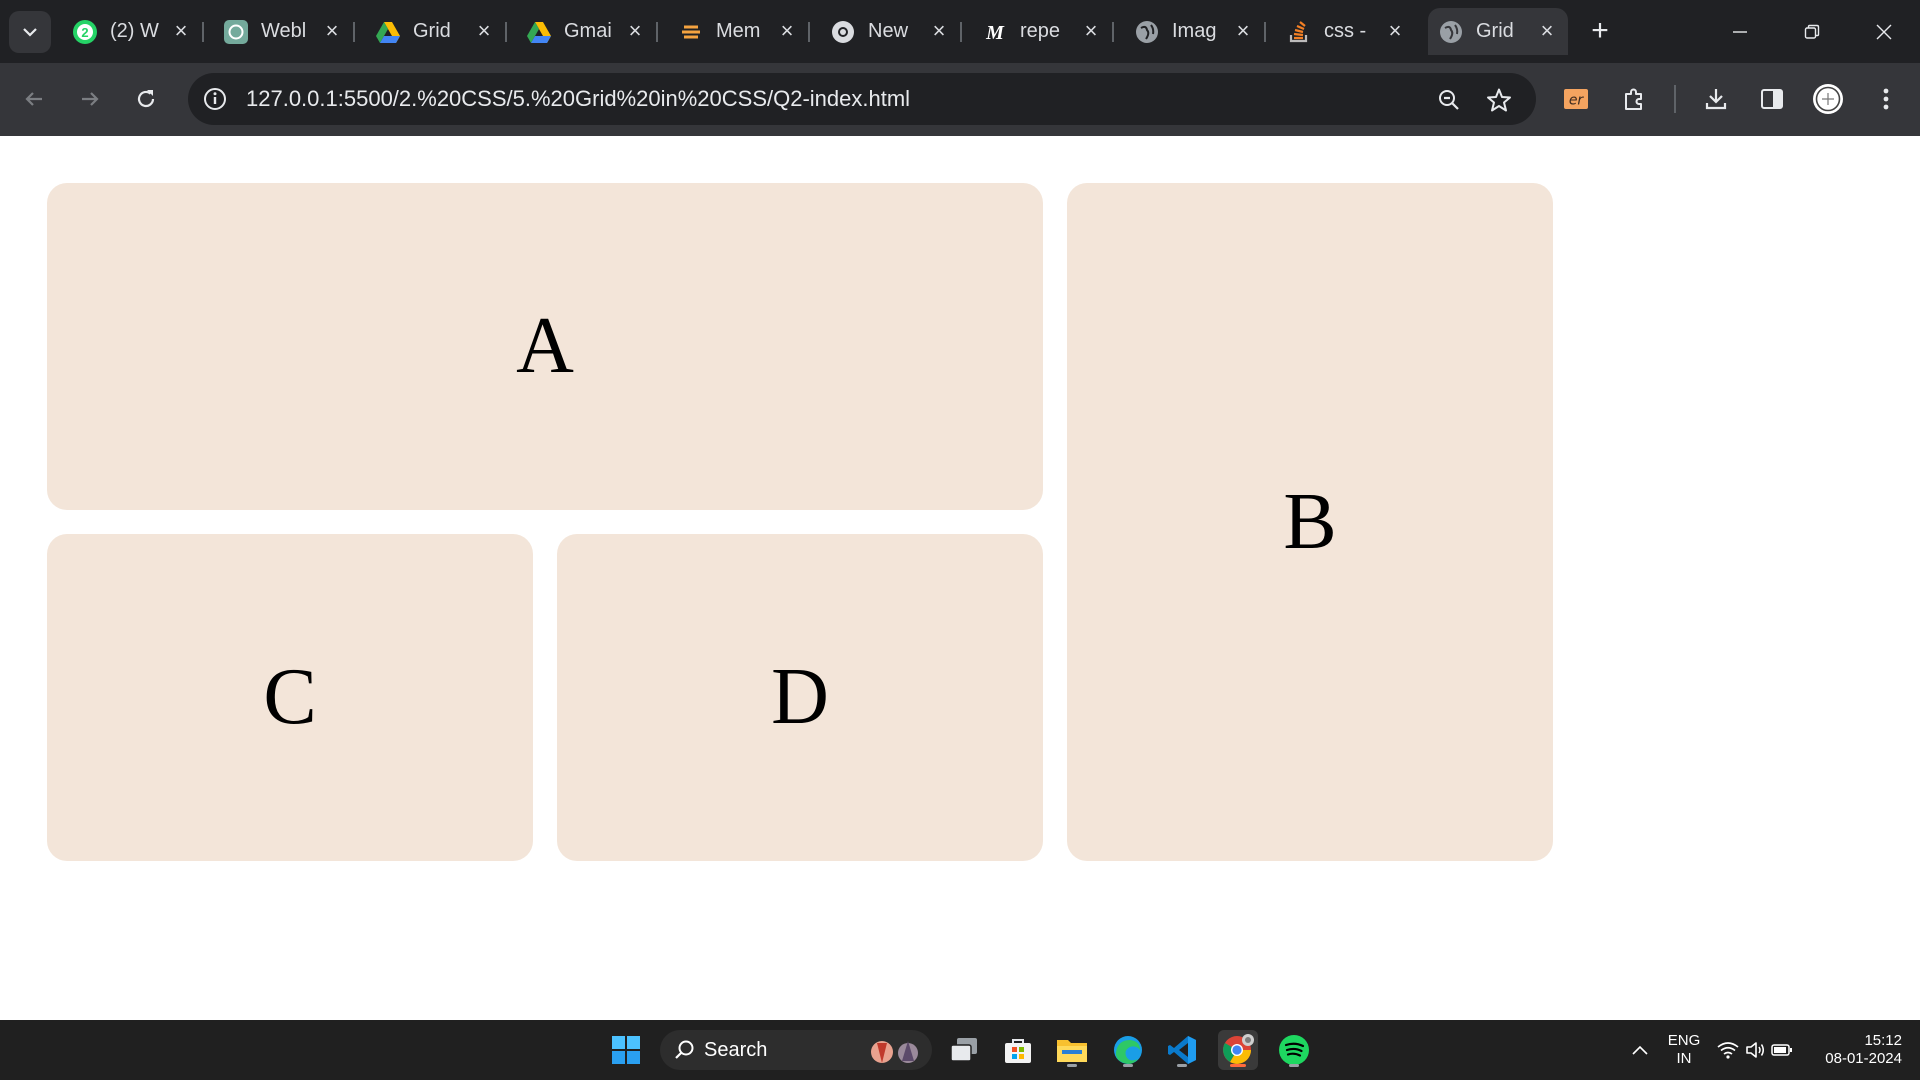  I want to click on reload-button, so click(146, 99).